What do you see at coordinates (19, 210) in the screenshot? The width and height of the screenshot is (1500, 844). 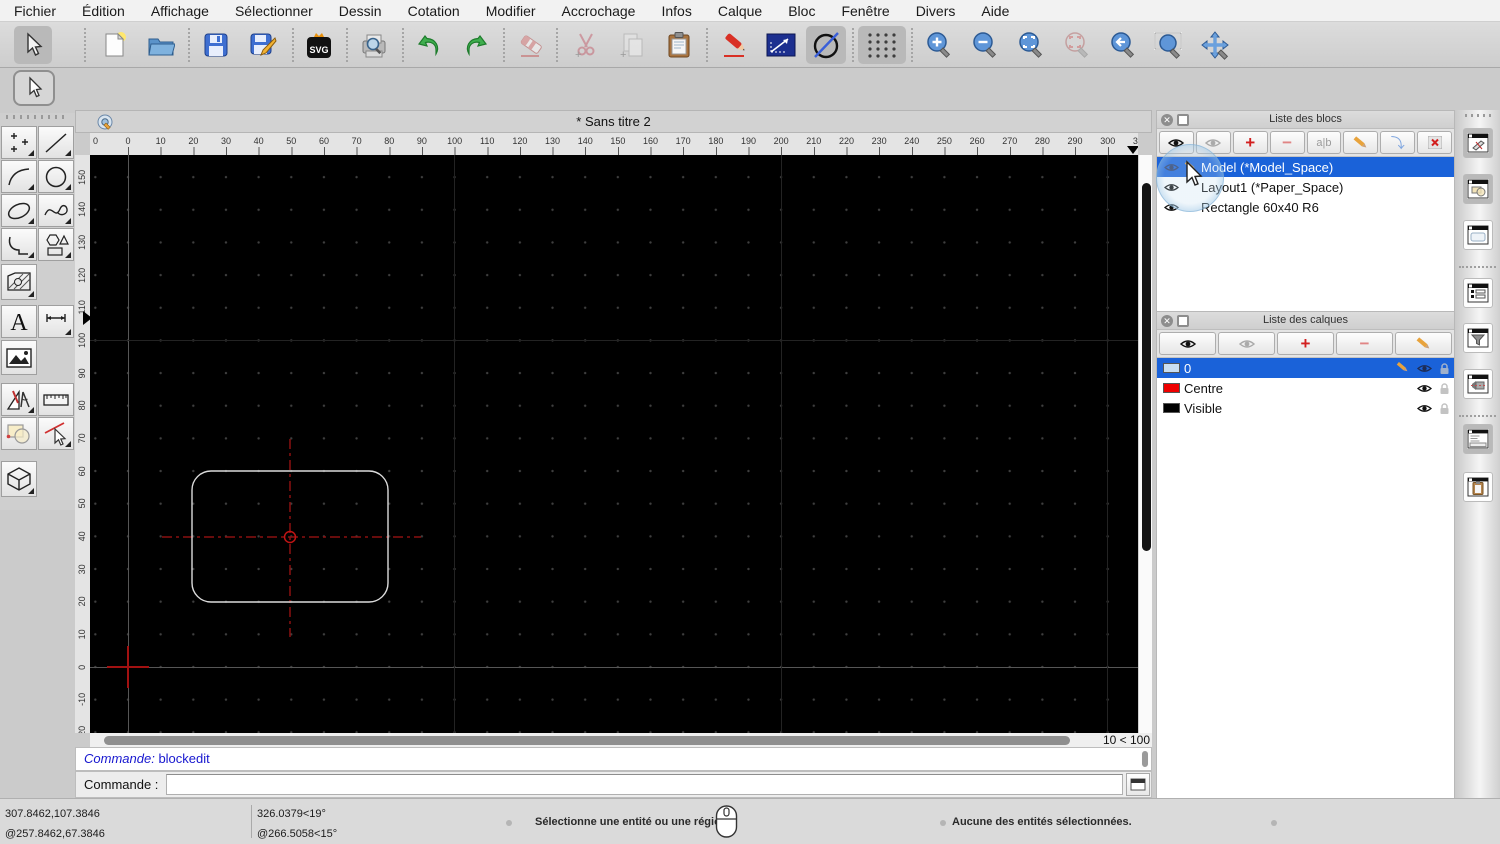 I see `ellipse-tool-button` at bounding box center [19, 210].